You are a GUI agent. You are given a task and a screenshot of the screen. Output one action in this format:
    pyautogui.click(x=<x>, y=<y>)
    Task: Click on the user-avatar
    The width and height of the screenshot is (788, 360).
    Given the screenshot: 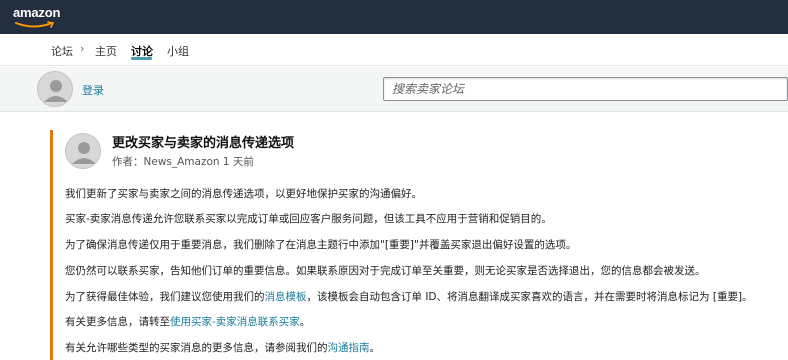 What is the action you would take?
    pyautogui.click(x=55, y=89)
    